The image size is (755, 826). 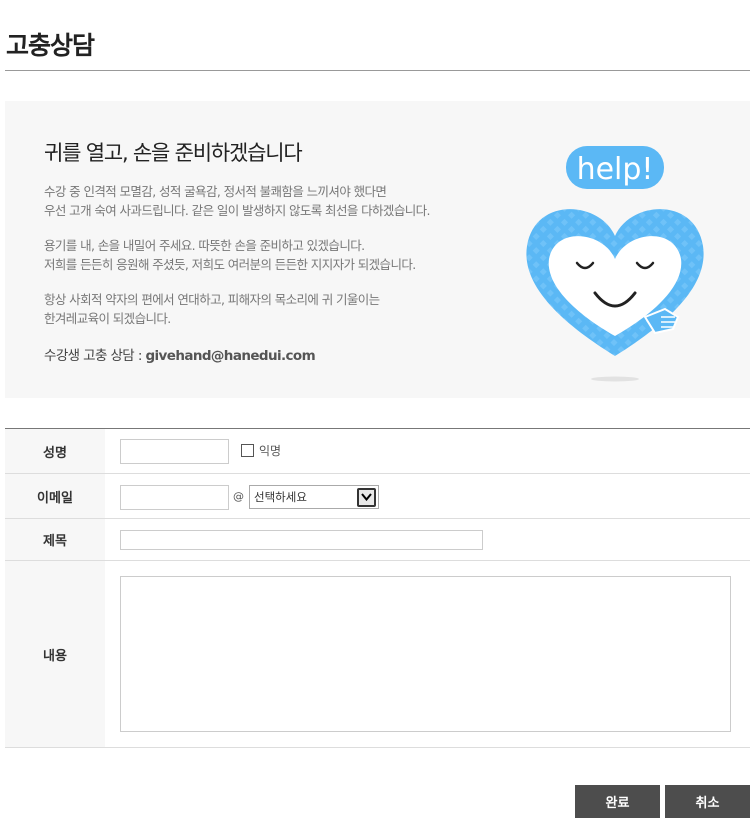 I want to click on chevron-down-glyph, so click(x=366, y=497).